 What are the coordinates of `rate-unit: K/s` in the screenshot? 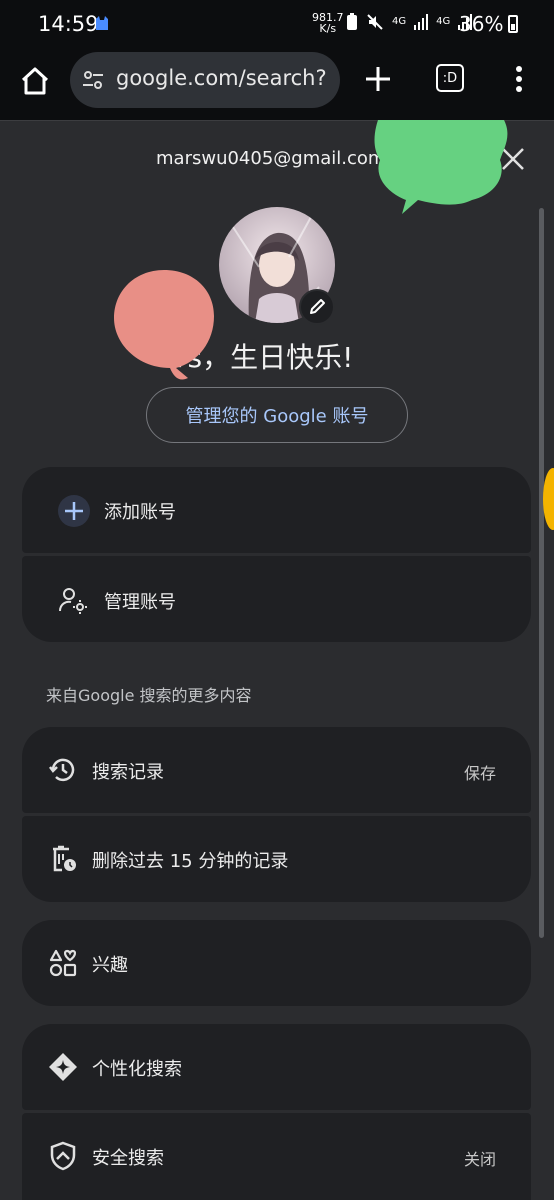 It's located at (328, 28).